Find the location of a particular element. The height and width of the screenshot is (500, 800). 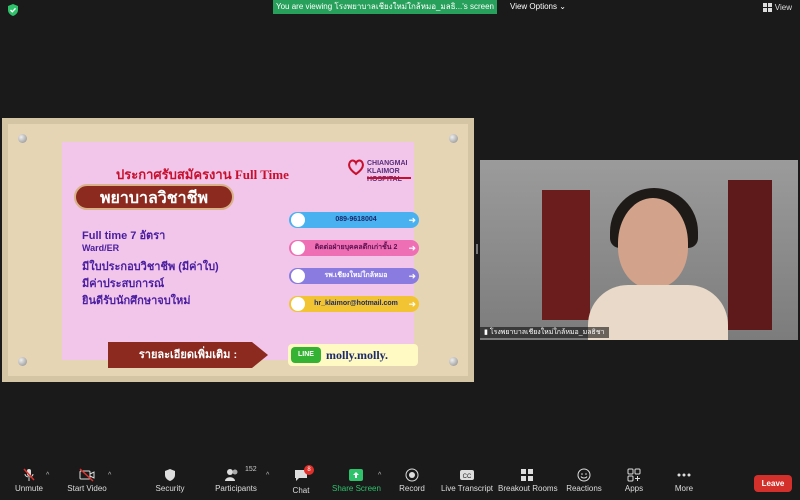

breakout-rooms-button: Breakout Rooms is located at coordinates (528, 481).